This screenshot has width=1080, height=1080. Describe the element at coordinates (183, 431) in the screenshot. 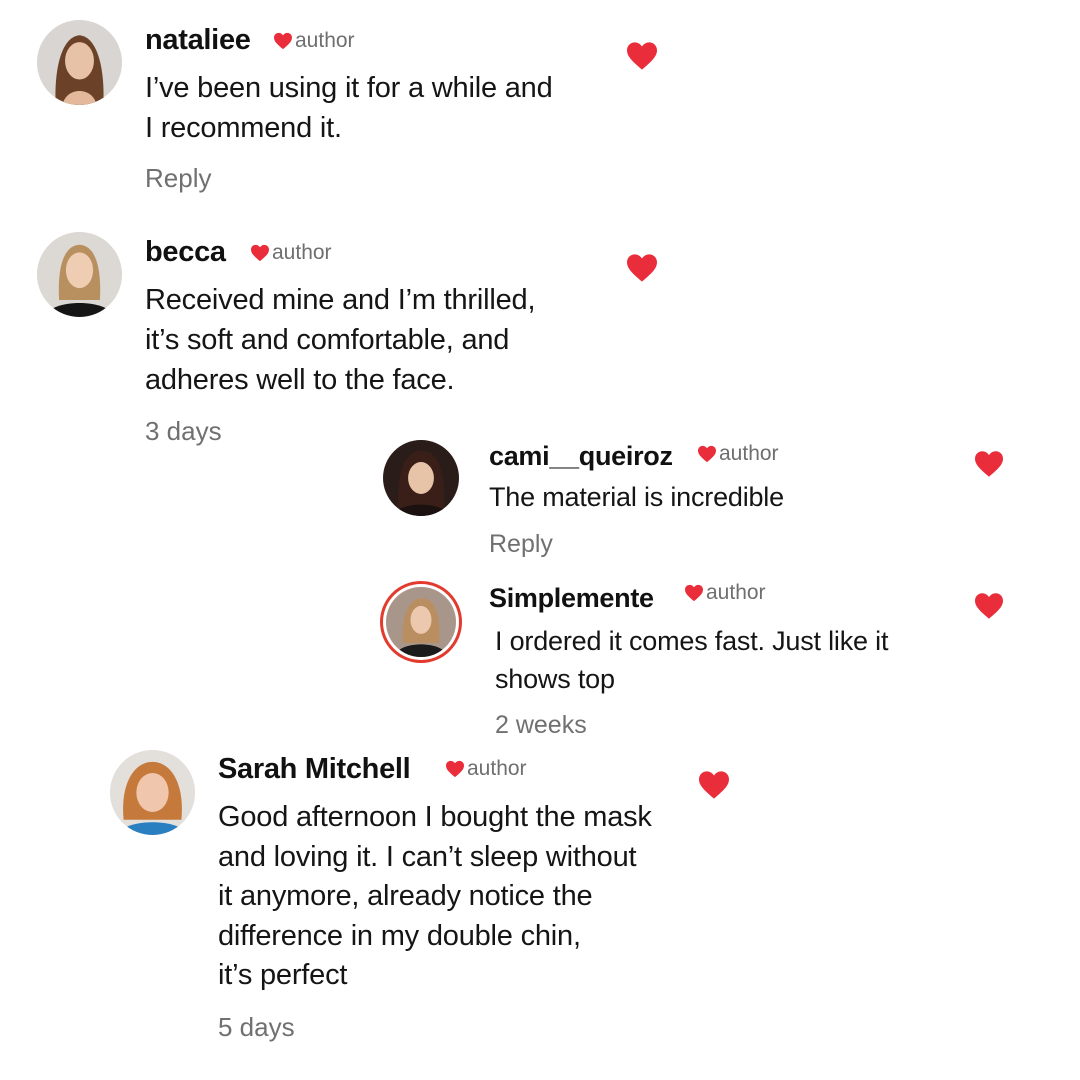

I see `timestamp: 3 days` at that location.